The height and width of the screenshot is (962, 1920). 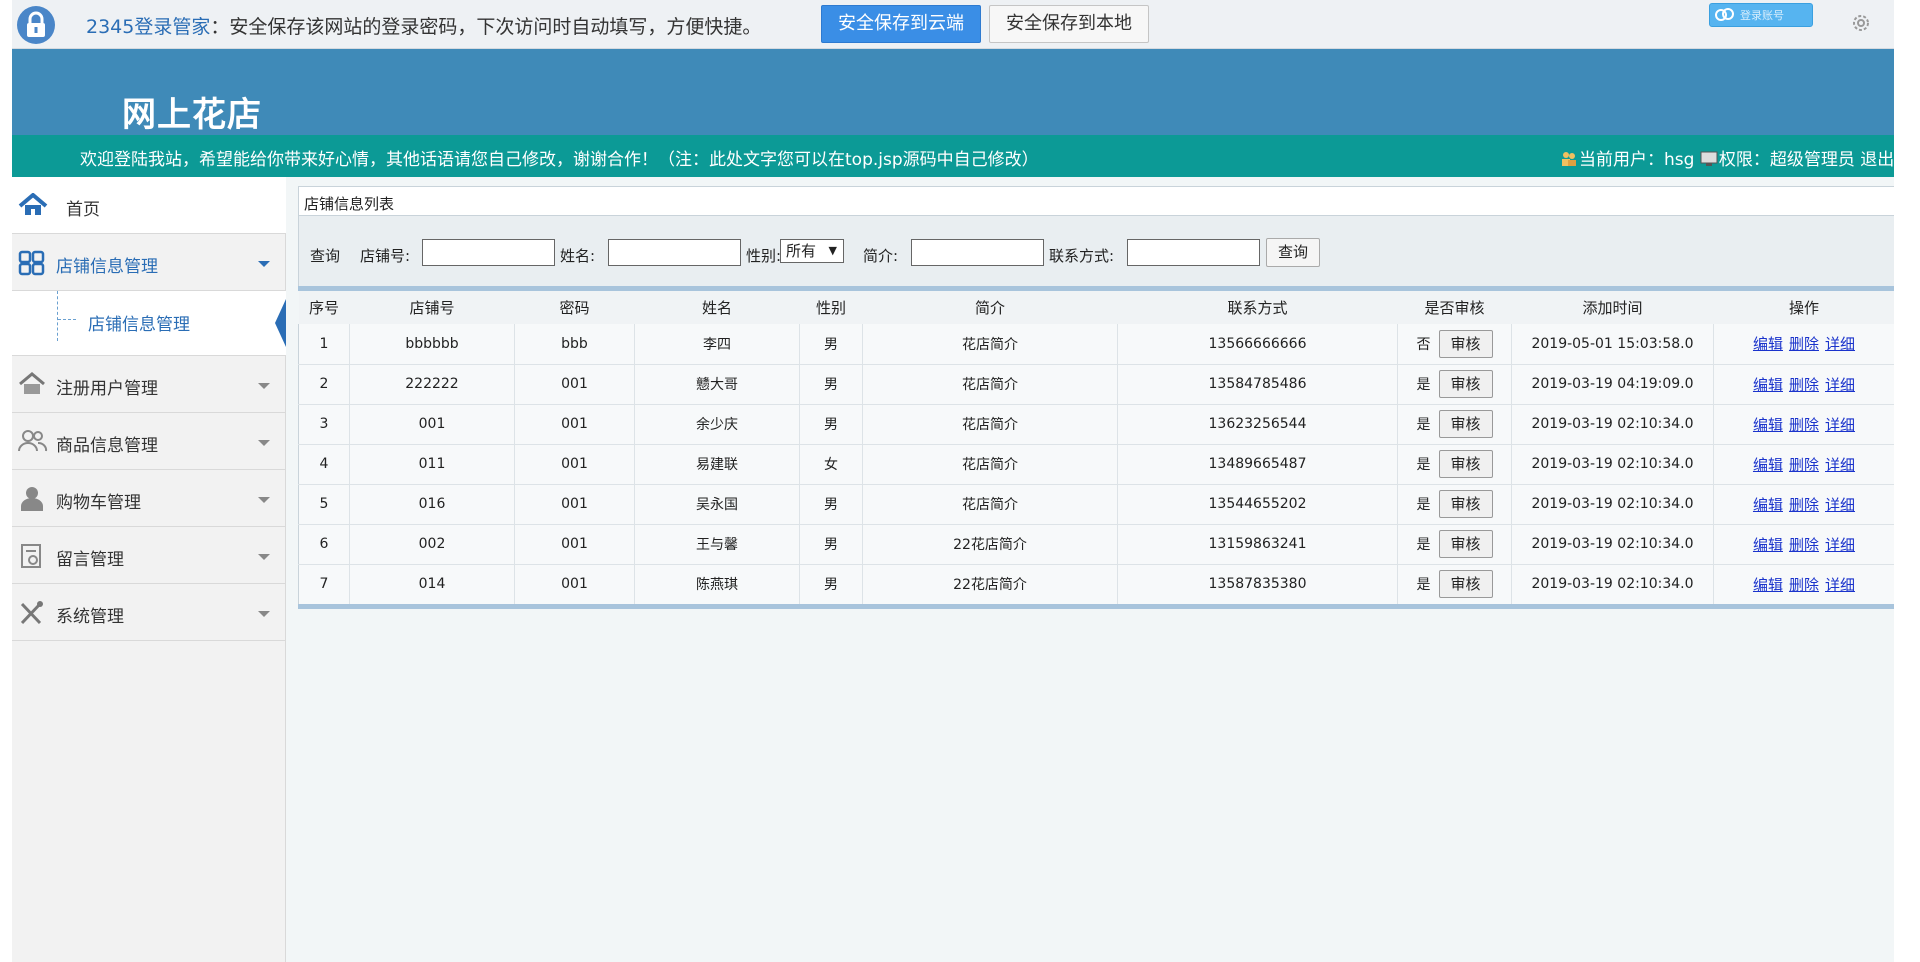 What do you see at coordinates (1257, 384) in the screenshot?
I see `cell-contact: 13584785486` at bounding box center [1257, 384].